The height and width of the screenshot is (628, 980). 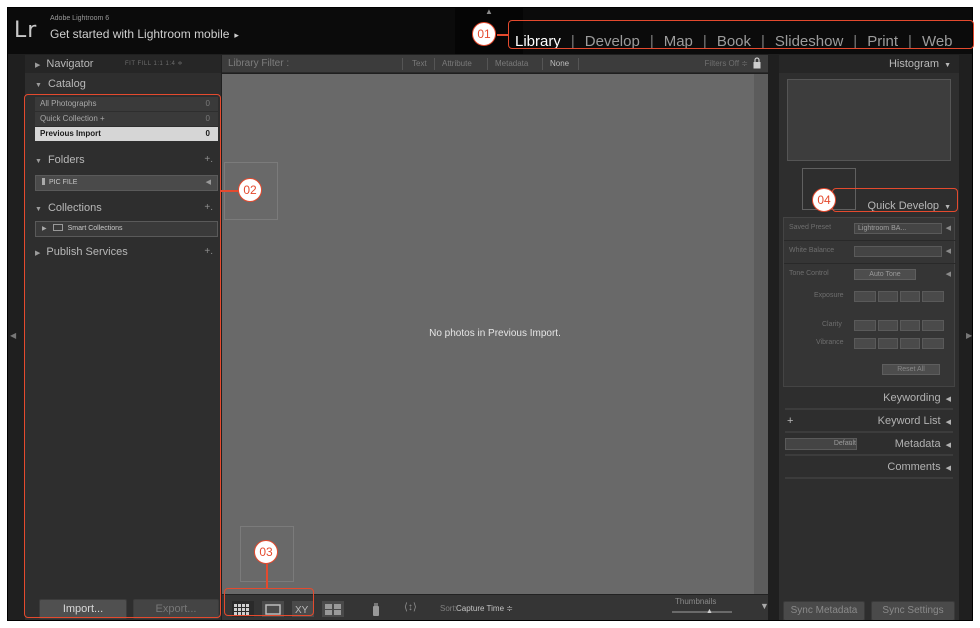 I want to click on filter-tab-metadata: Metadata, so click(x=511, y=63).